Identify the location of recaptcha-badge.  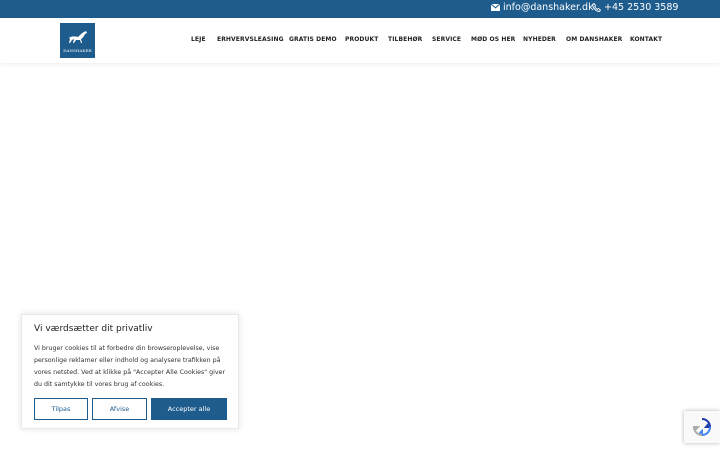
(702, 427).